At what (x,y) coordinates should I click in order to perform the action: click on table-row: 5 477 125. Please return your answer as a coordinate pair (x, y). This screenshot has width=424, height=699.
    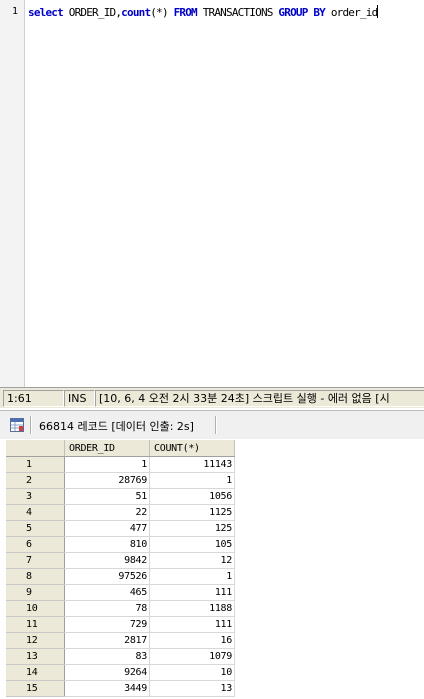
    Looking at the image, I should click on (120, 528).